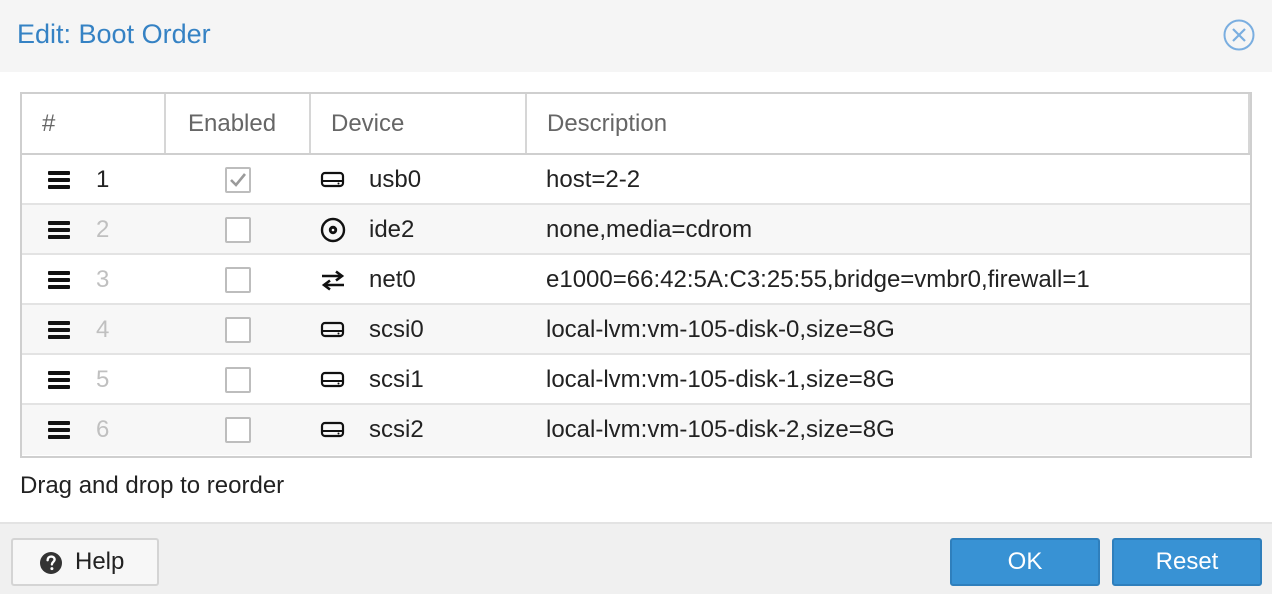 The width and height of the screenshot is (1272, 594). What do you see at coordinates (395, 179) in the screenshot?
I see `device-name: usb0` at bounding box center [395, 179].